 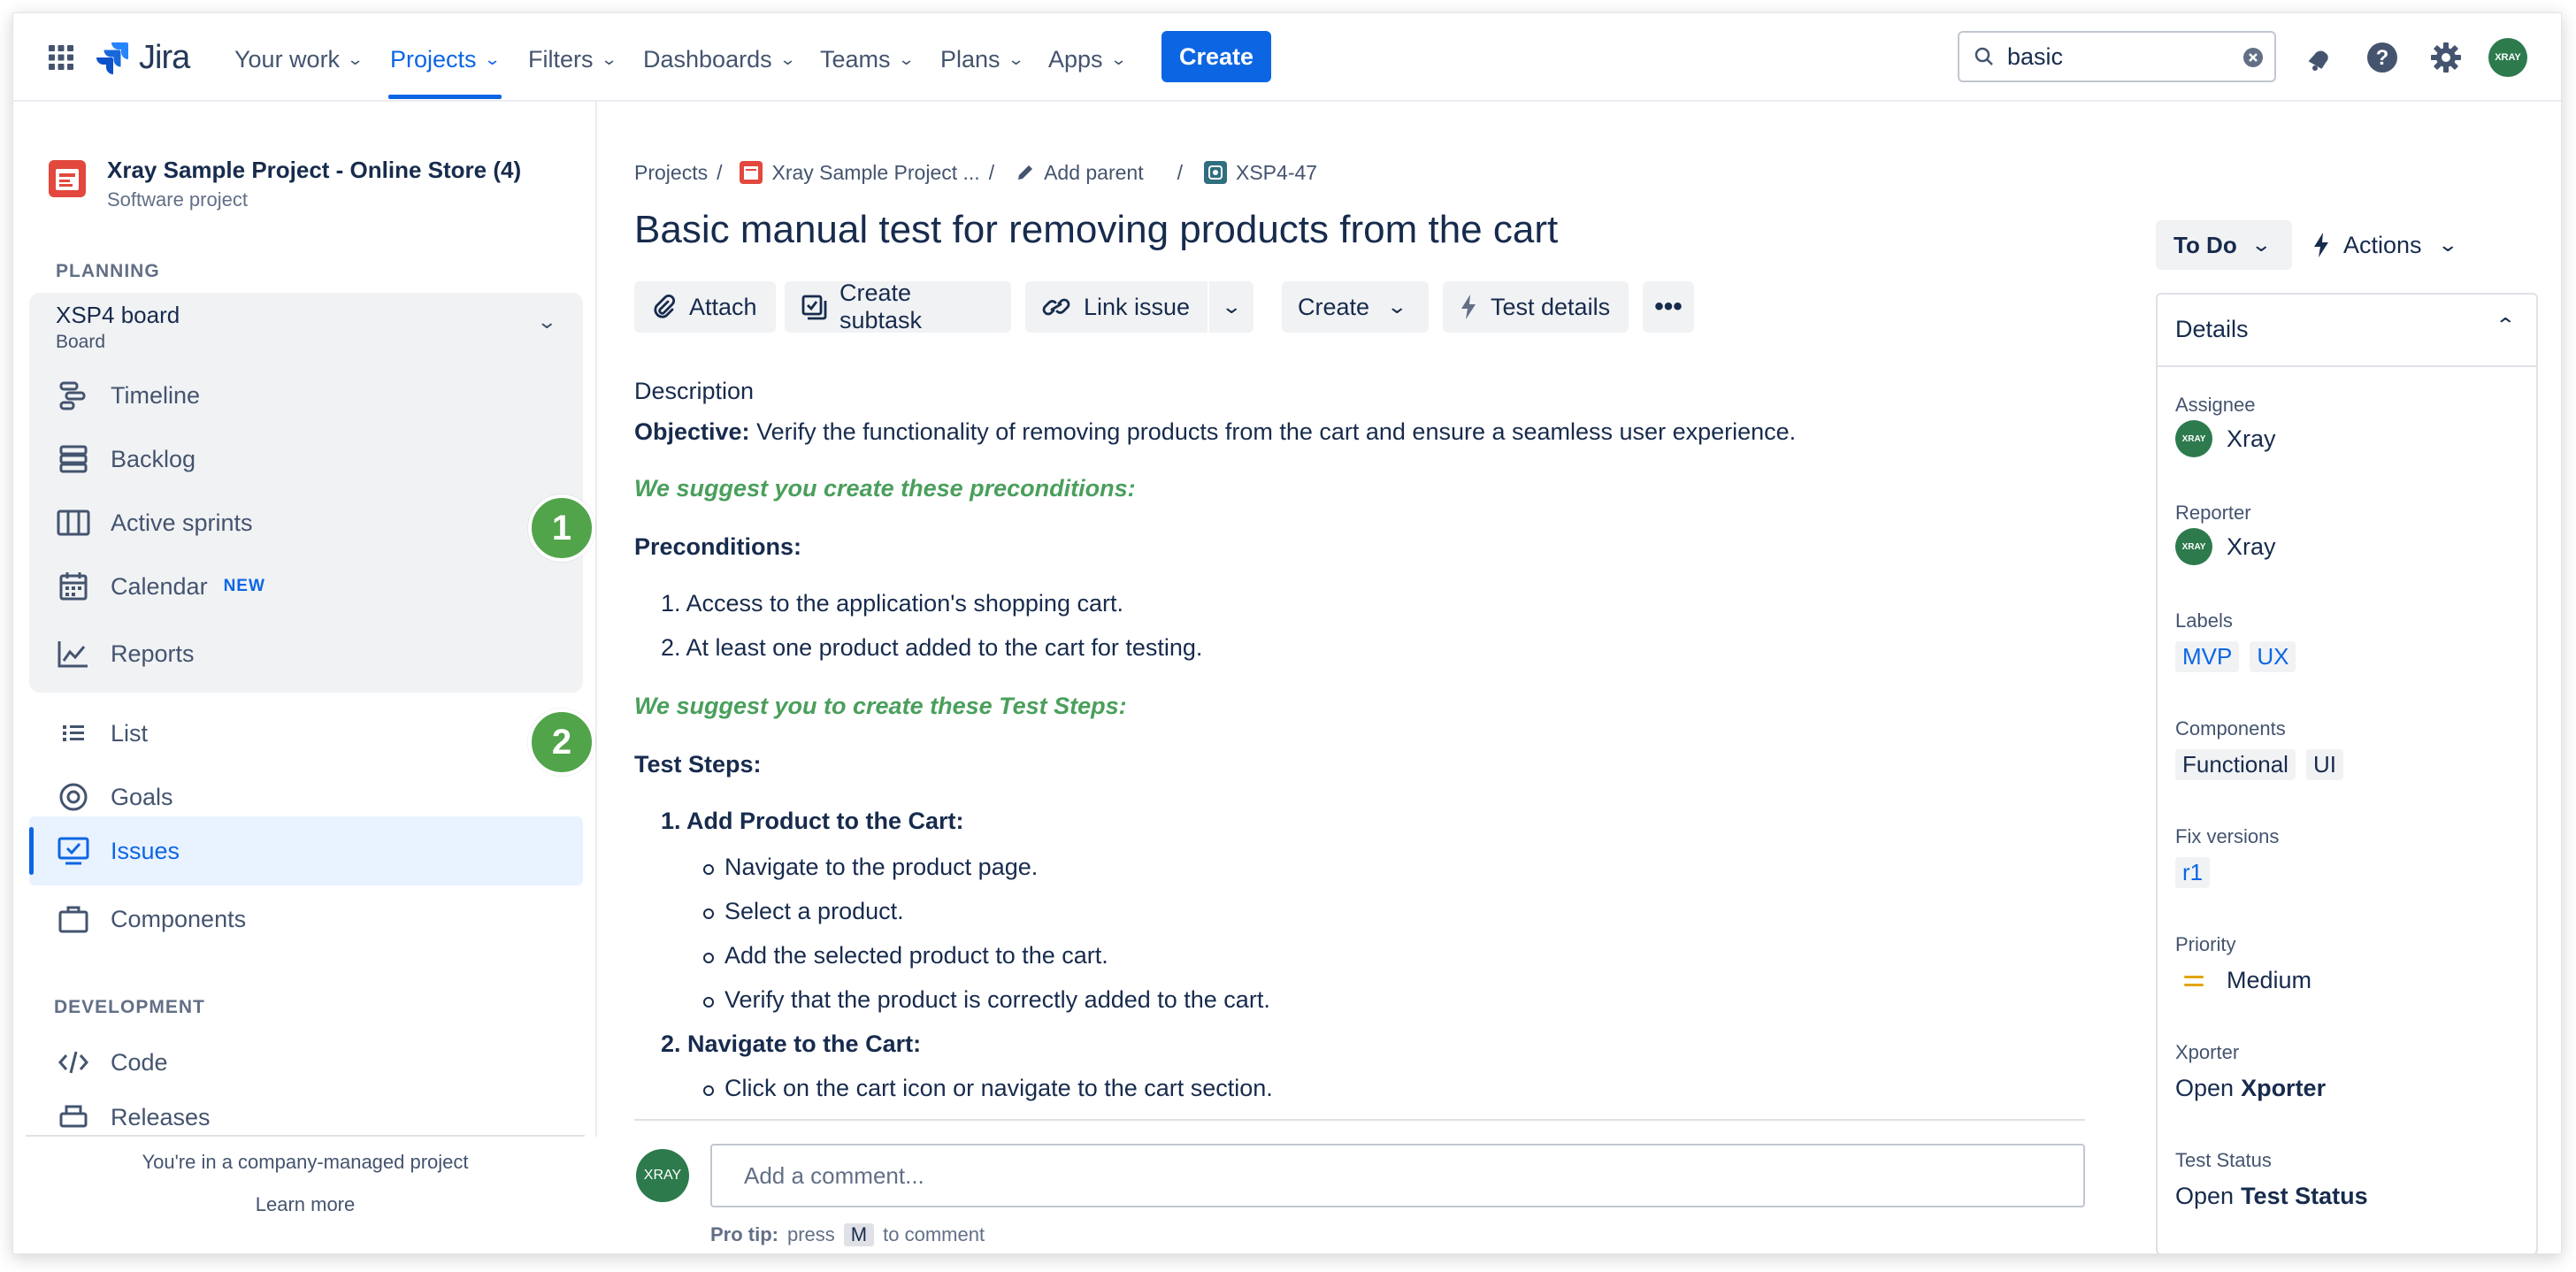 I want to click on pro-tip-text: to comment, so click(x=934, y=1234).